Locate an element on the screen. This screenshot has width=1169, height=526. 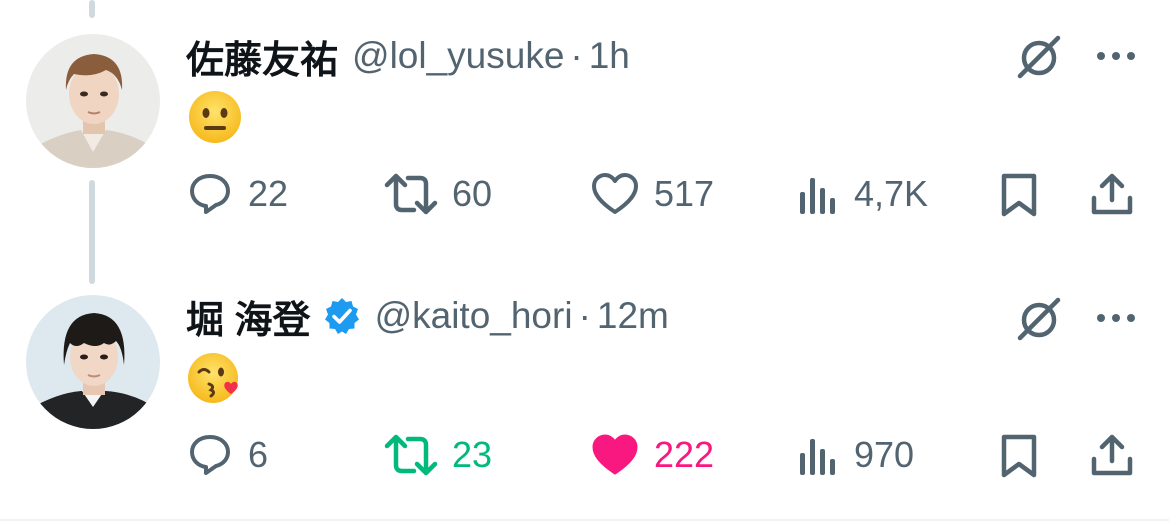
repost-count: 23 is located at coordinates (472, 454).